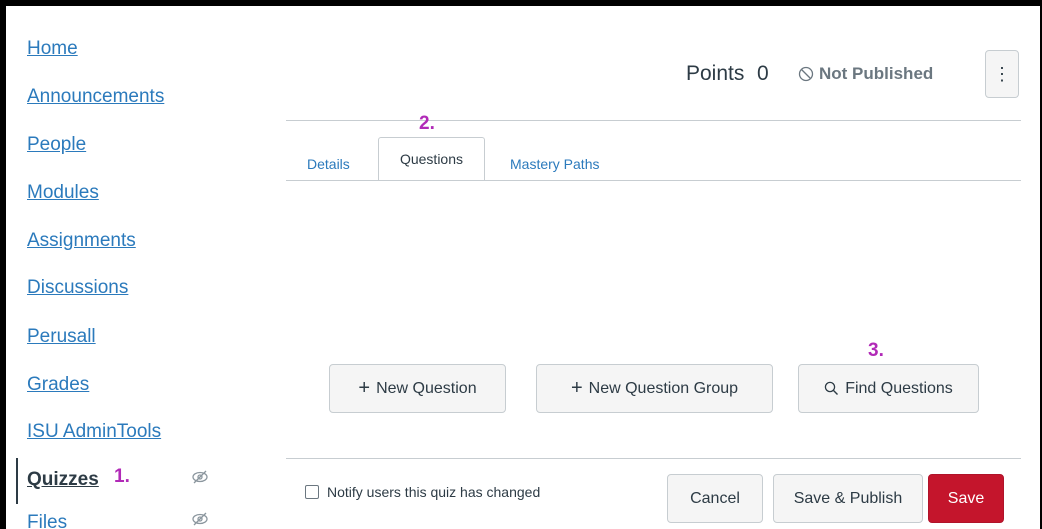 The height and width of the screenshot is (529, 1042). What do you see at coordinates (17, 481) in the screenshot?
I see `active-indicator` at bounding box center [17, 481].